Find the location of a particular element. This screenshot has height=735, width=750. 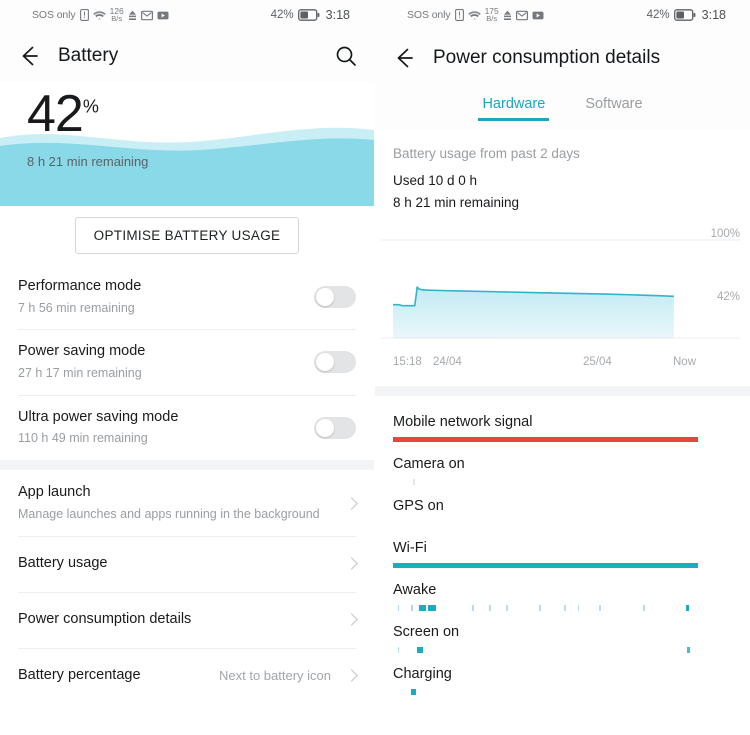

option-title: App launch is located at coordinates (54, 492).